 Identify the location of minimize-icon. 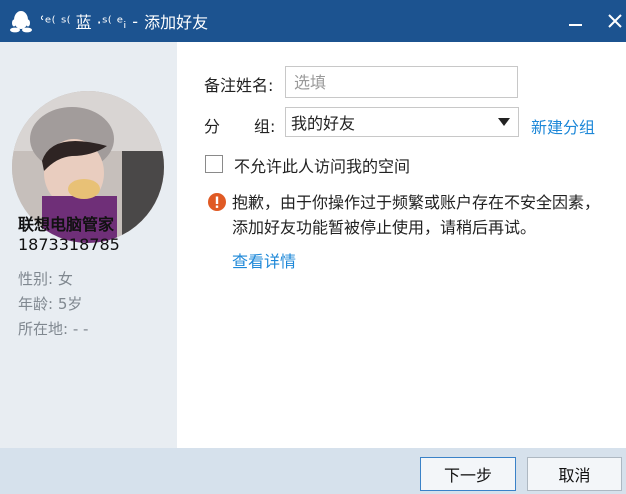
(575, 25).